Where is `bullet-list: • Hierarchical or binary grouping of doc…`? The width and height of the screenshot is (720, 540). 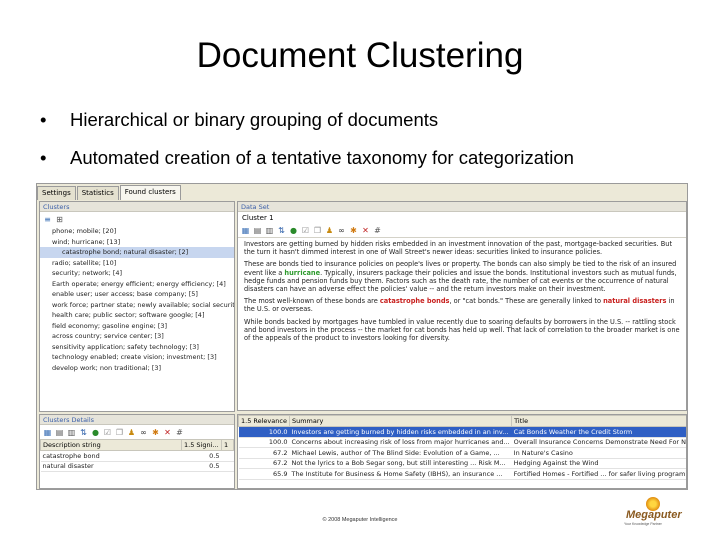
bullet-list: • Hierarchical or binary grouping of doc… is located at coordinates (370, 146).